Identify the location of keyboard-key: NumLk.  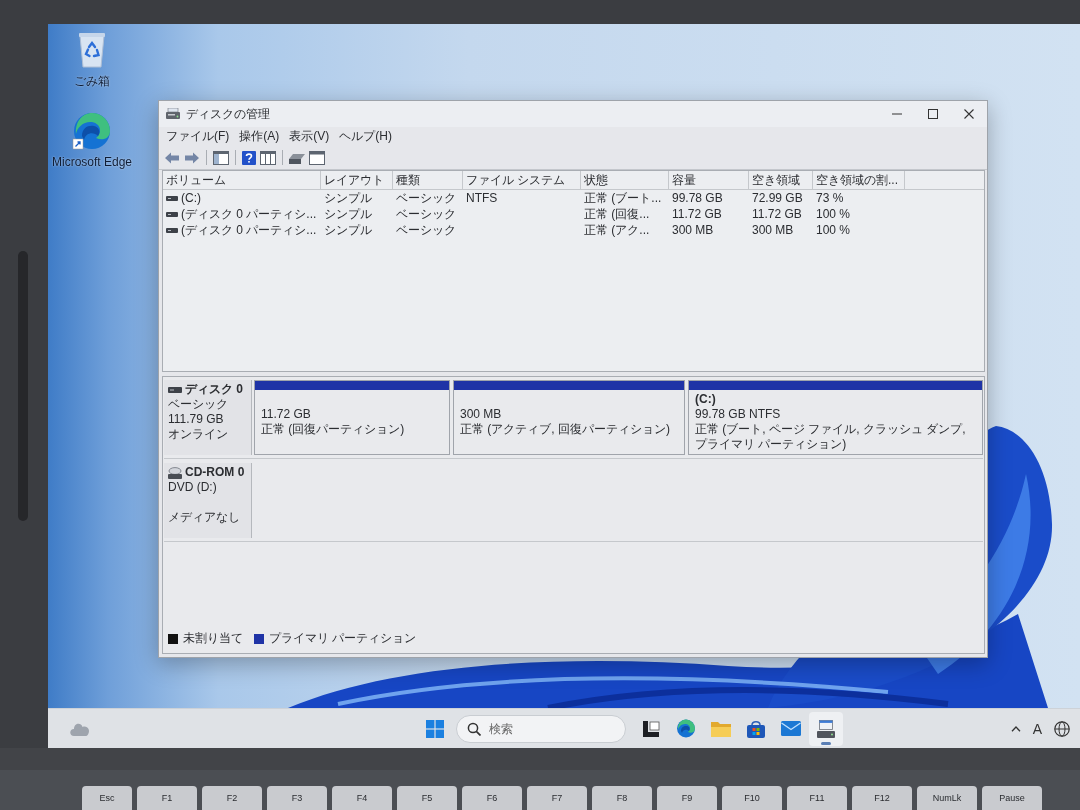
(947, 798).